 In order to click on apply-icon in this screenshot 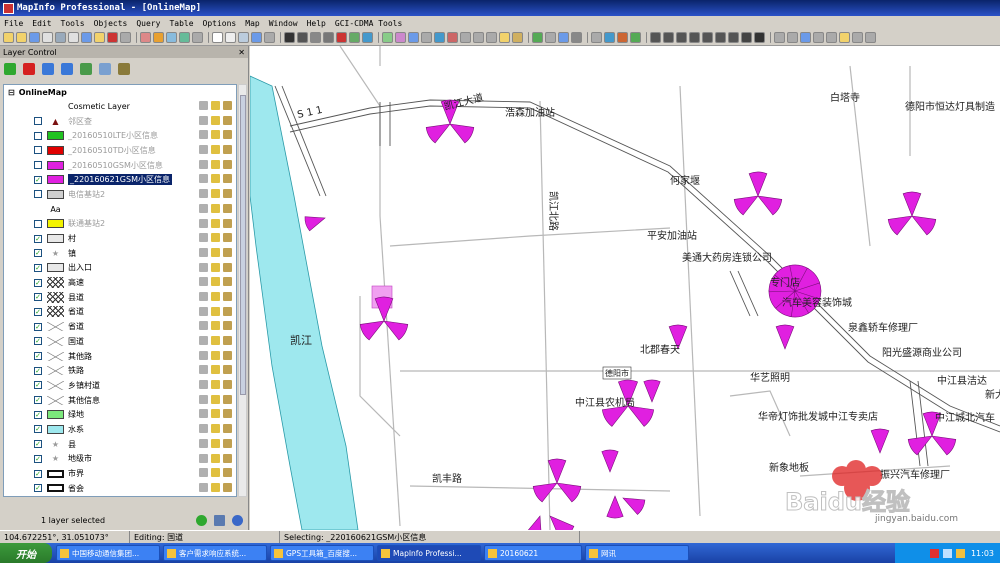, I will do `click(201, 520)`.